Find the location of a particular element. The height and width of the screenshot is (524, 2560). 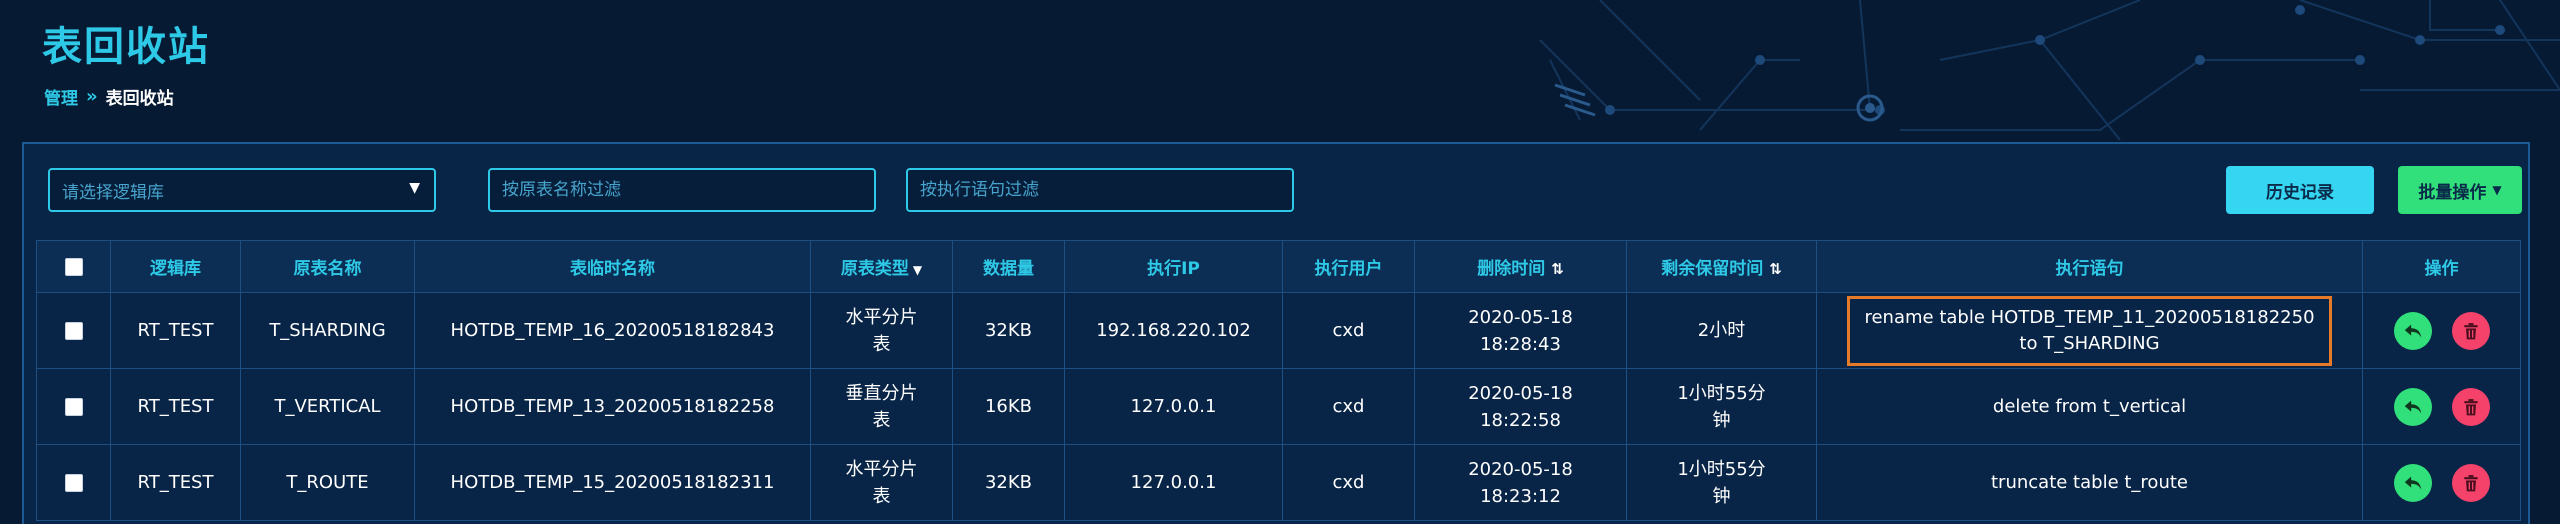

row-select-cell is located at coordinates (73, 482).